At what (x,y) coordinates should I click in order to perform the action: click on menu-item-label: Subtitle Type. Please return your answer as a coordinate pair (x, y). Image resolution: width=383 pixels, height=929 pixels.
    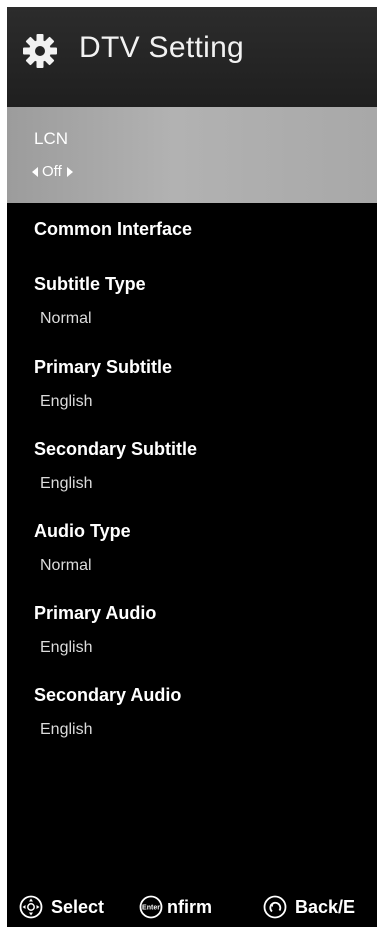
    Looking at the image, I should click on (90, 284).